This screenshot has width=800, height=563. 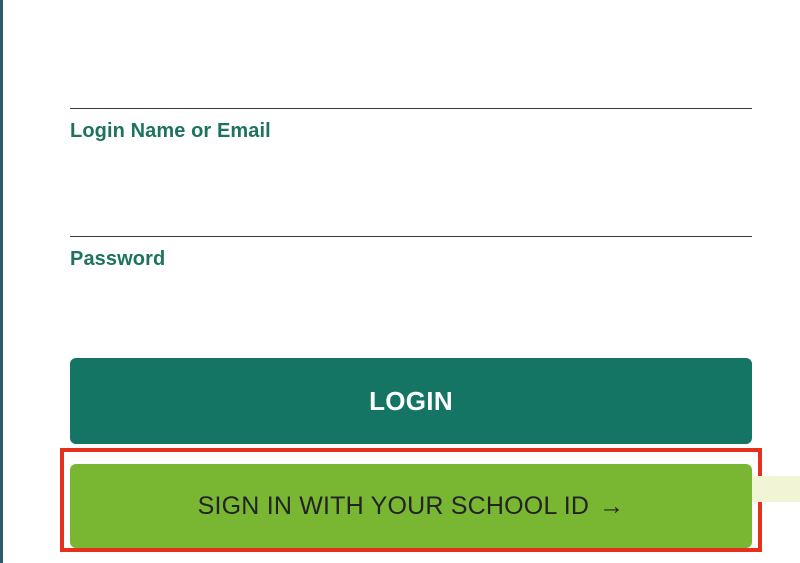 What do you see at coordinates (411, 222) in the screenshot?
I see `password-input` at bounding box center [411, 222].